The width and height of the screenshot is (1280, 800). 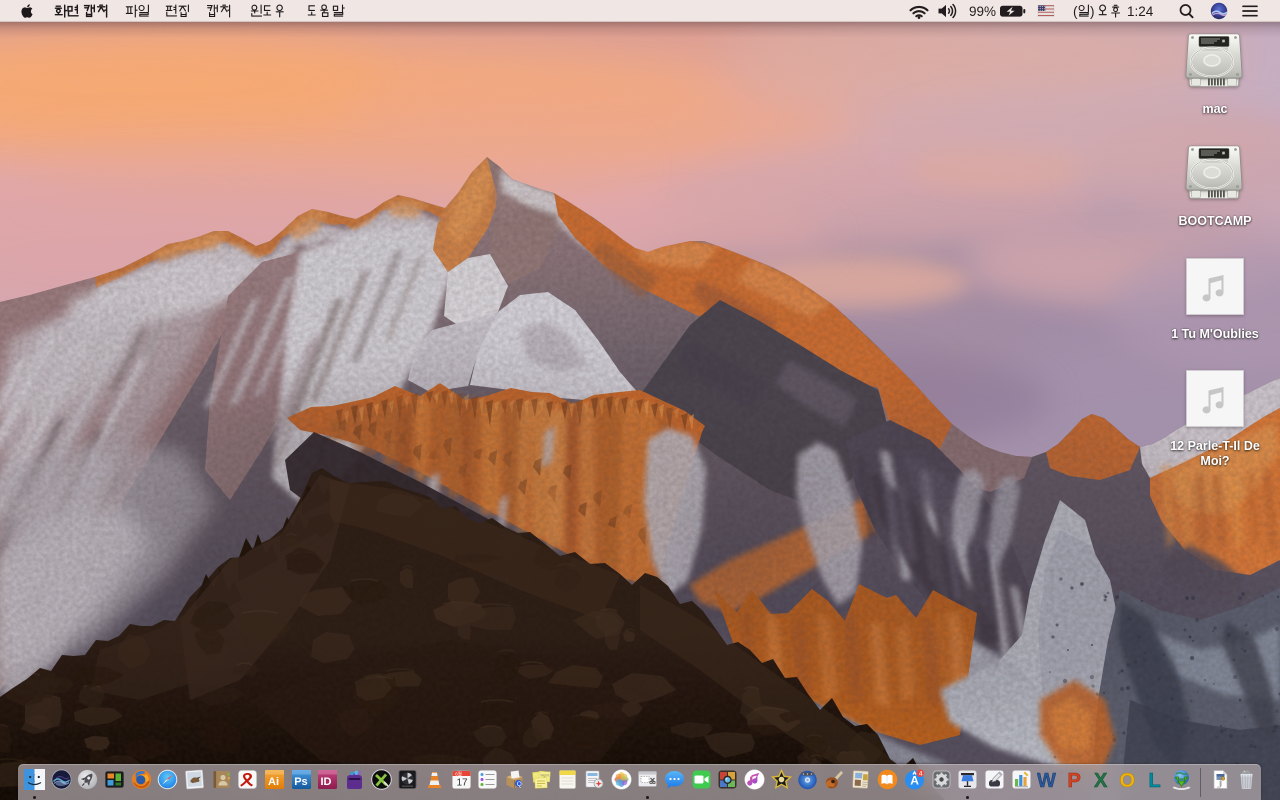 What do you see at coordinates (519, 784) in the screenshot?
I see `svg-text: Q` at bounding box center [519, 784].